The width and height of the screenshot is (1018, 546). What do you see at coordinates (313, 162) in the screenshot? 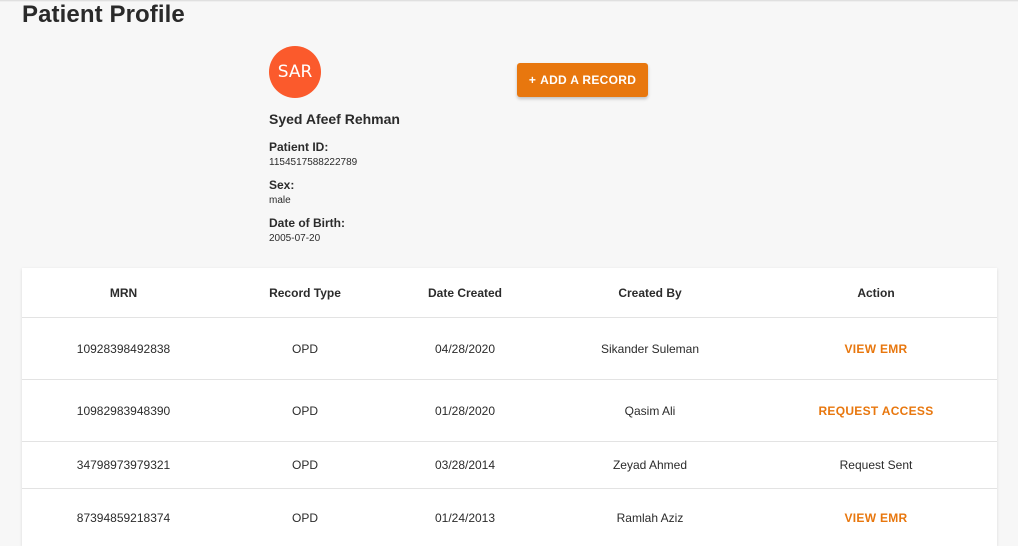
I see `patient-id-value: 1154517588222789` at bounding box center [313, 162].